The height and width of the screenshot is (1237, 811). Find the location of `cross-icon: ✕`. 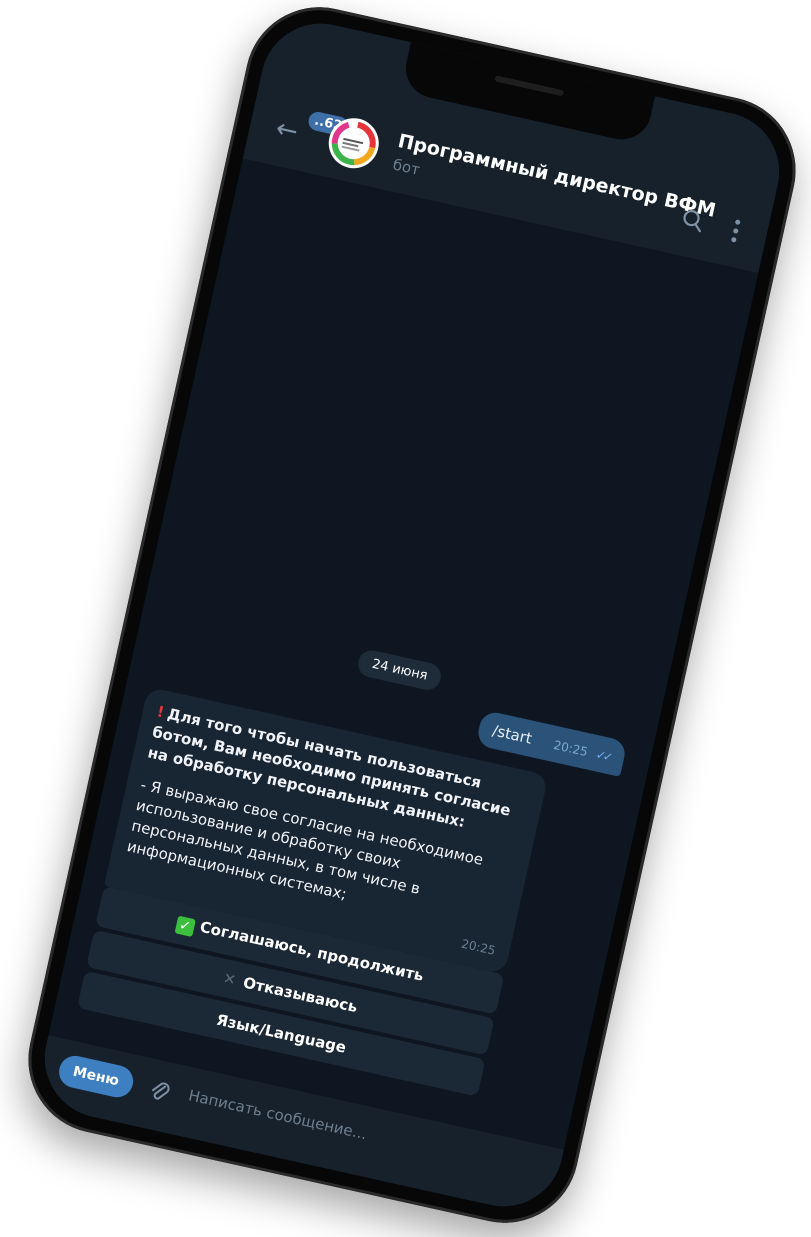

cross-icon: ✕ is located at coordinates (229, 979).